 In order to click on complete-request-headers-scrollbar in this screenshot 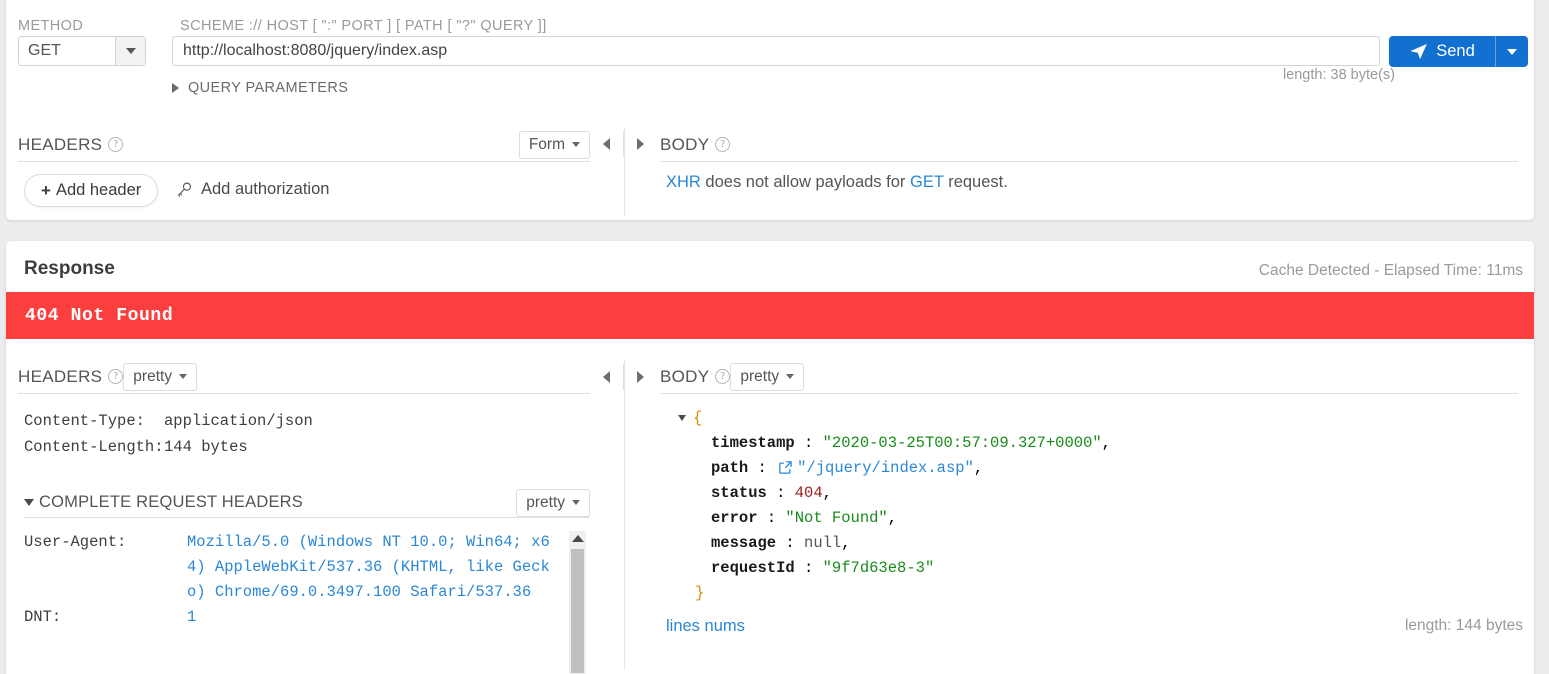, I will do `click(577, 602)`.